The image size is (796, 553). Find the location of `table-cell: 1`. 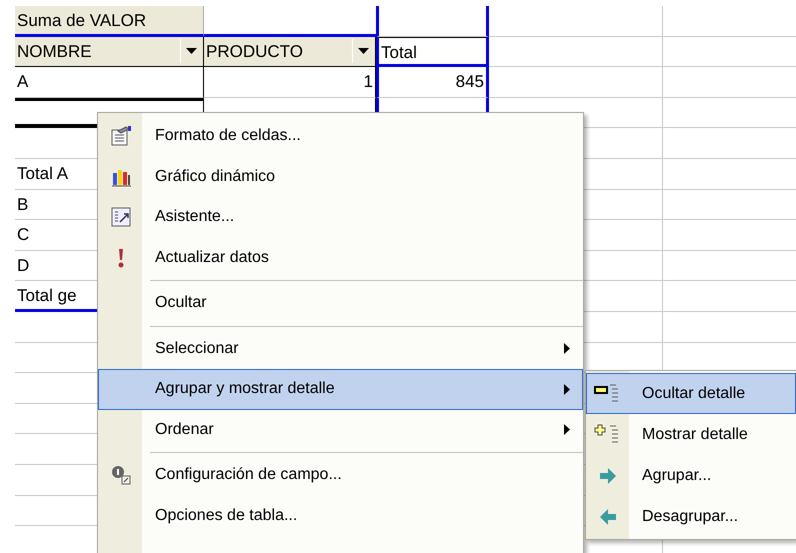

table-cell: 1 is located at coordinates (290, 82).